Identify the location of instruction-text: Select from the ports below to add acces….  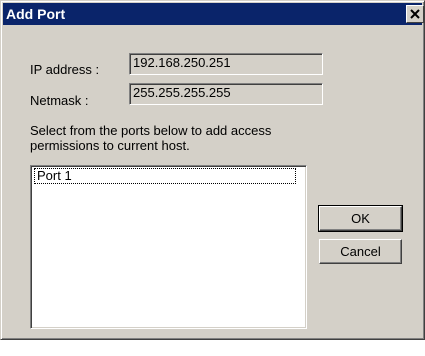
(151, 138).